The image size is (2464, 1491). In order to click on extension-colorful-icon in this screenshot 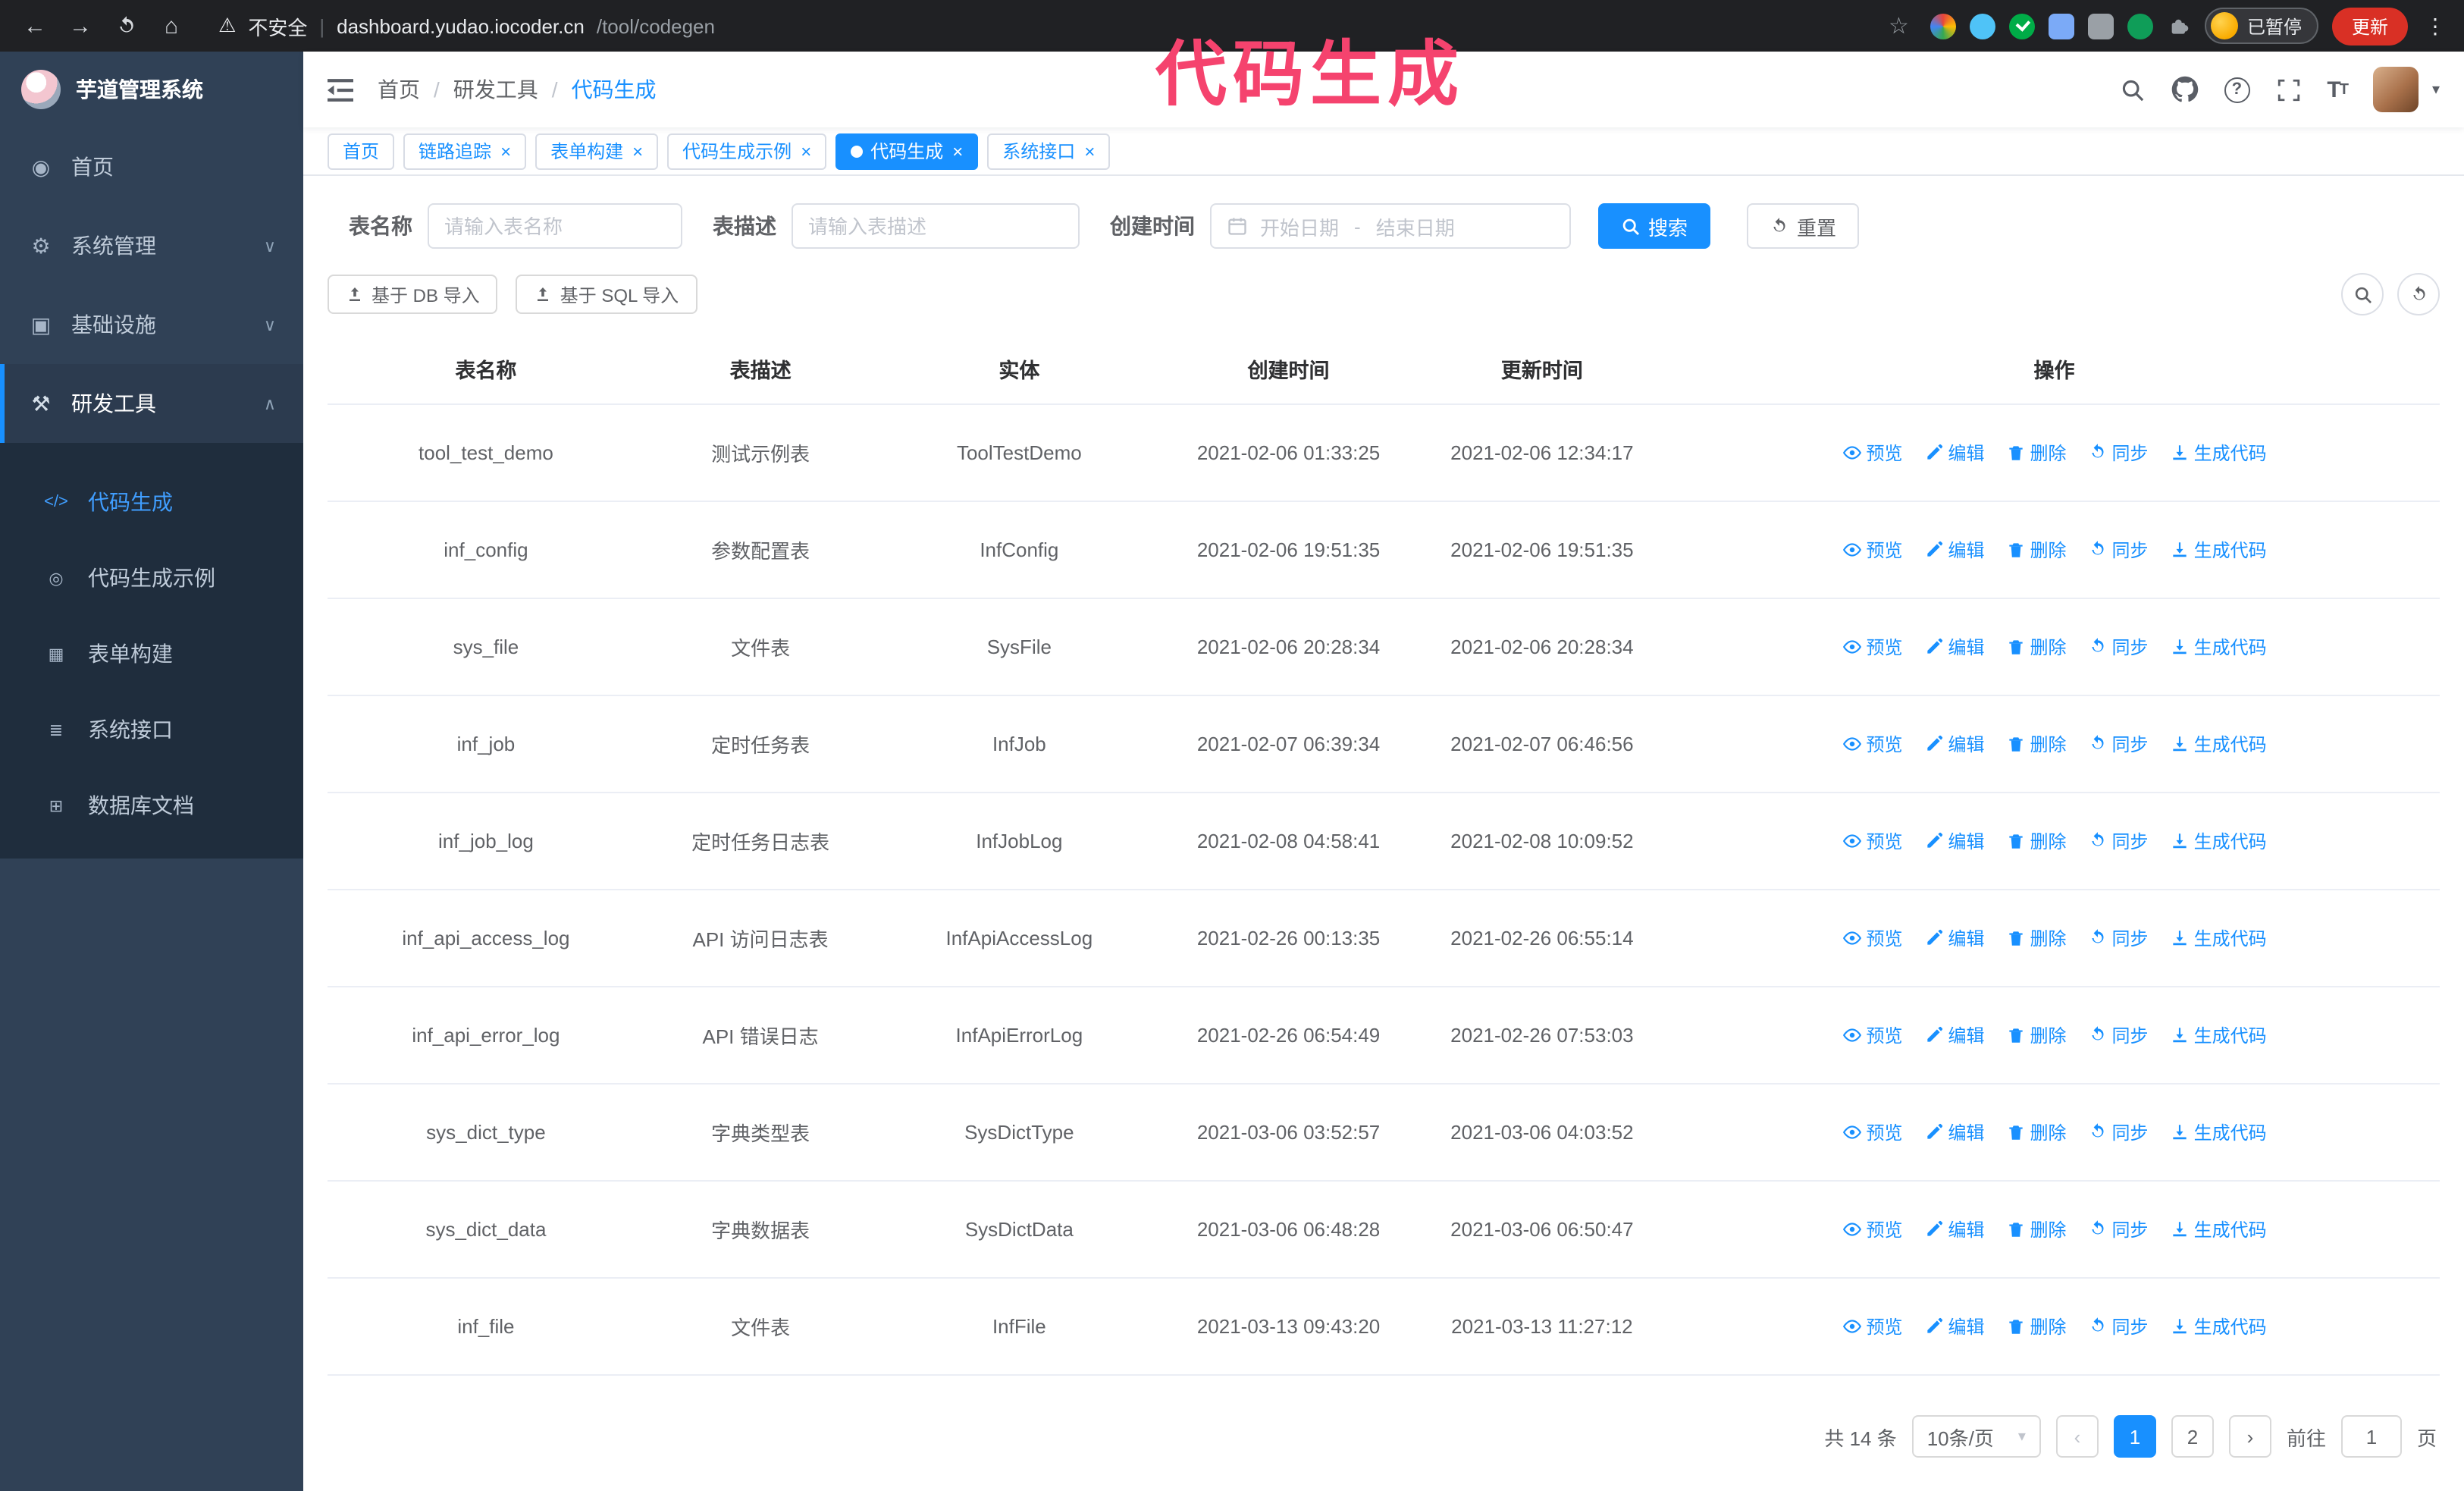, I will do `click(1943, 26)`.